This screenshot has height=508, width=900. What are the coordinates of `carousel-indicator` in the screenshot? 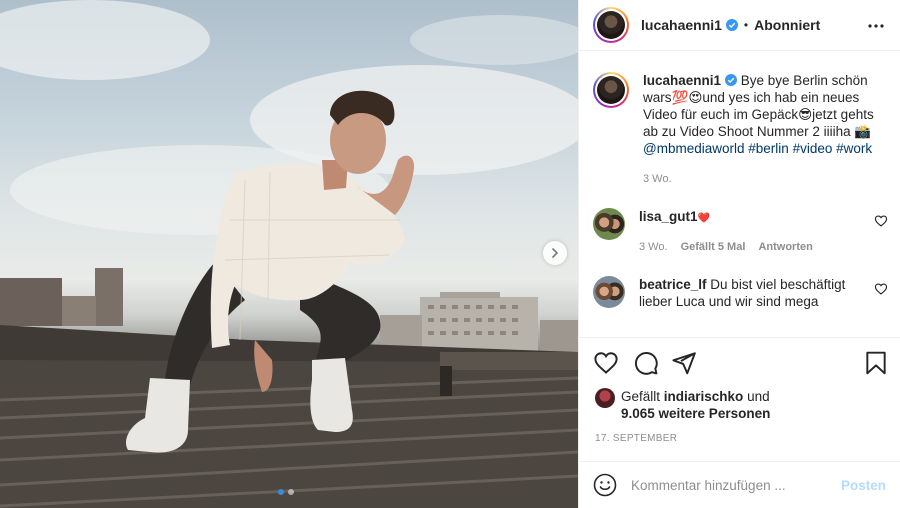 It's located at (286, 492).